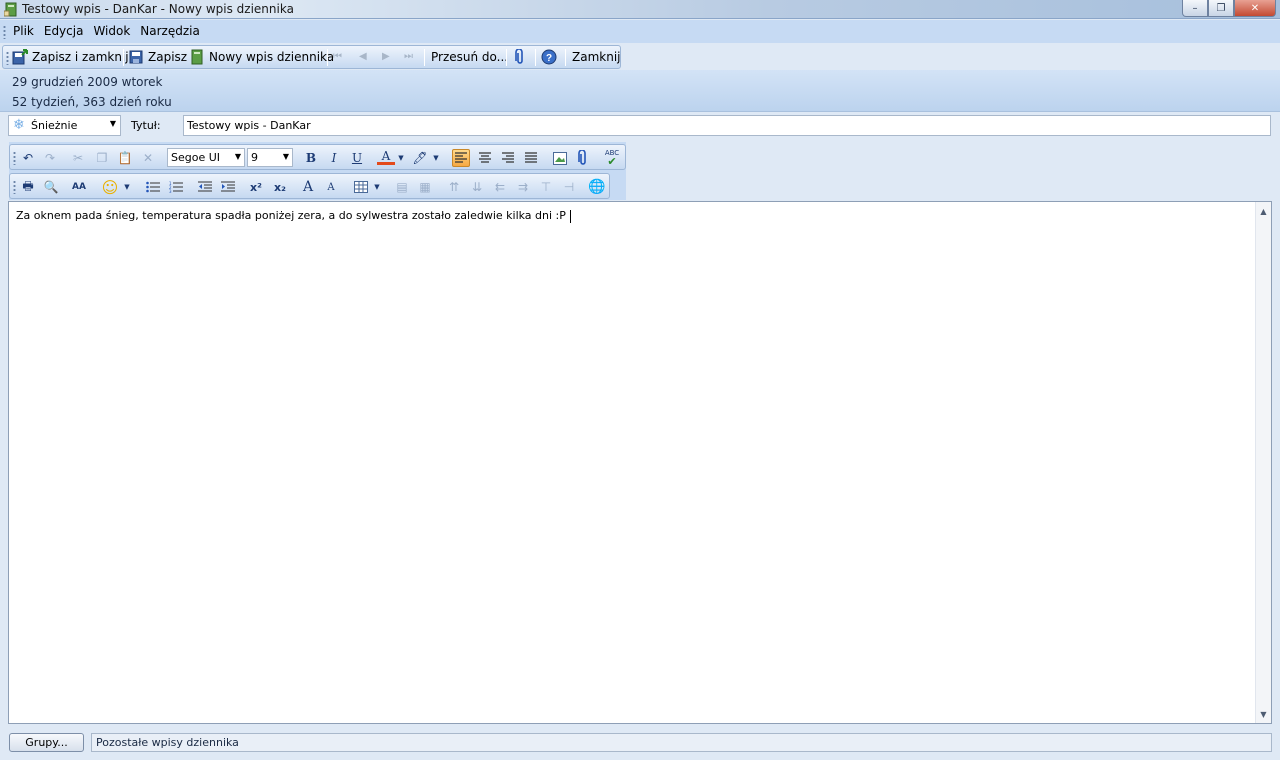 The height and width of the screenshot is (760, 1280). Describe the element at coordinates (612, 158) in the screenshot. I see `spellcheck-button: ABC ✔` at that location.